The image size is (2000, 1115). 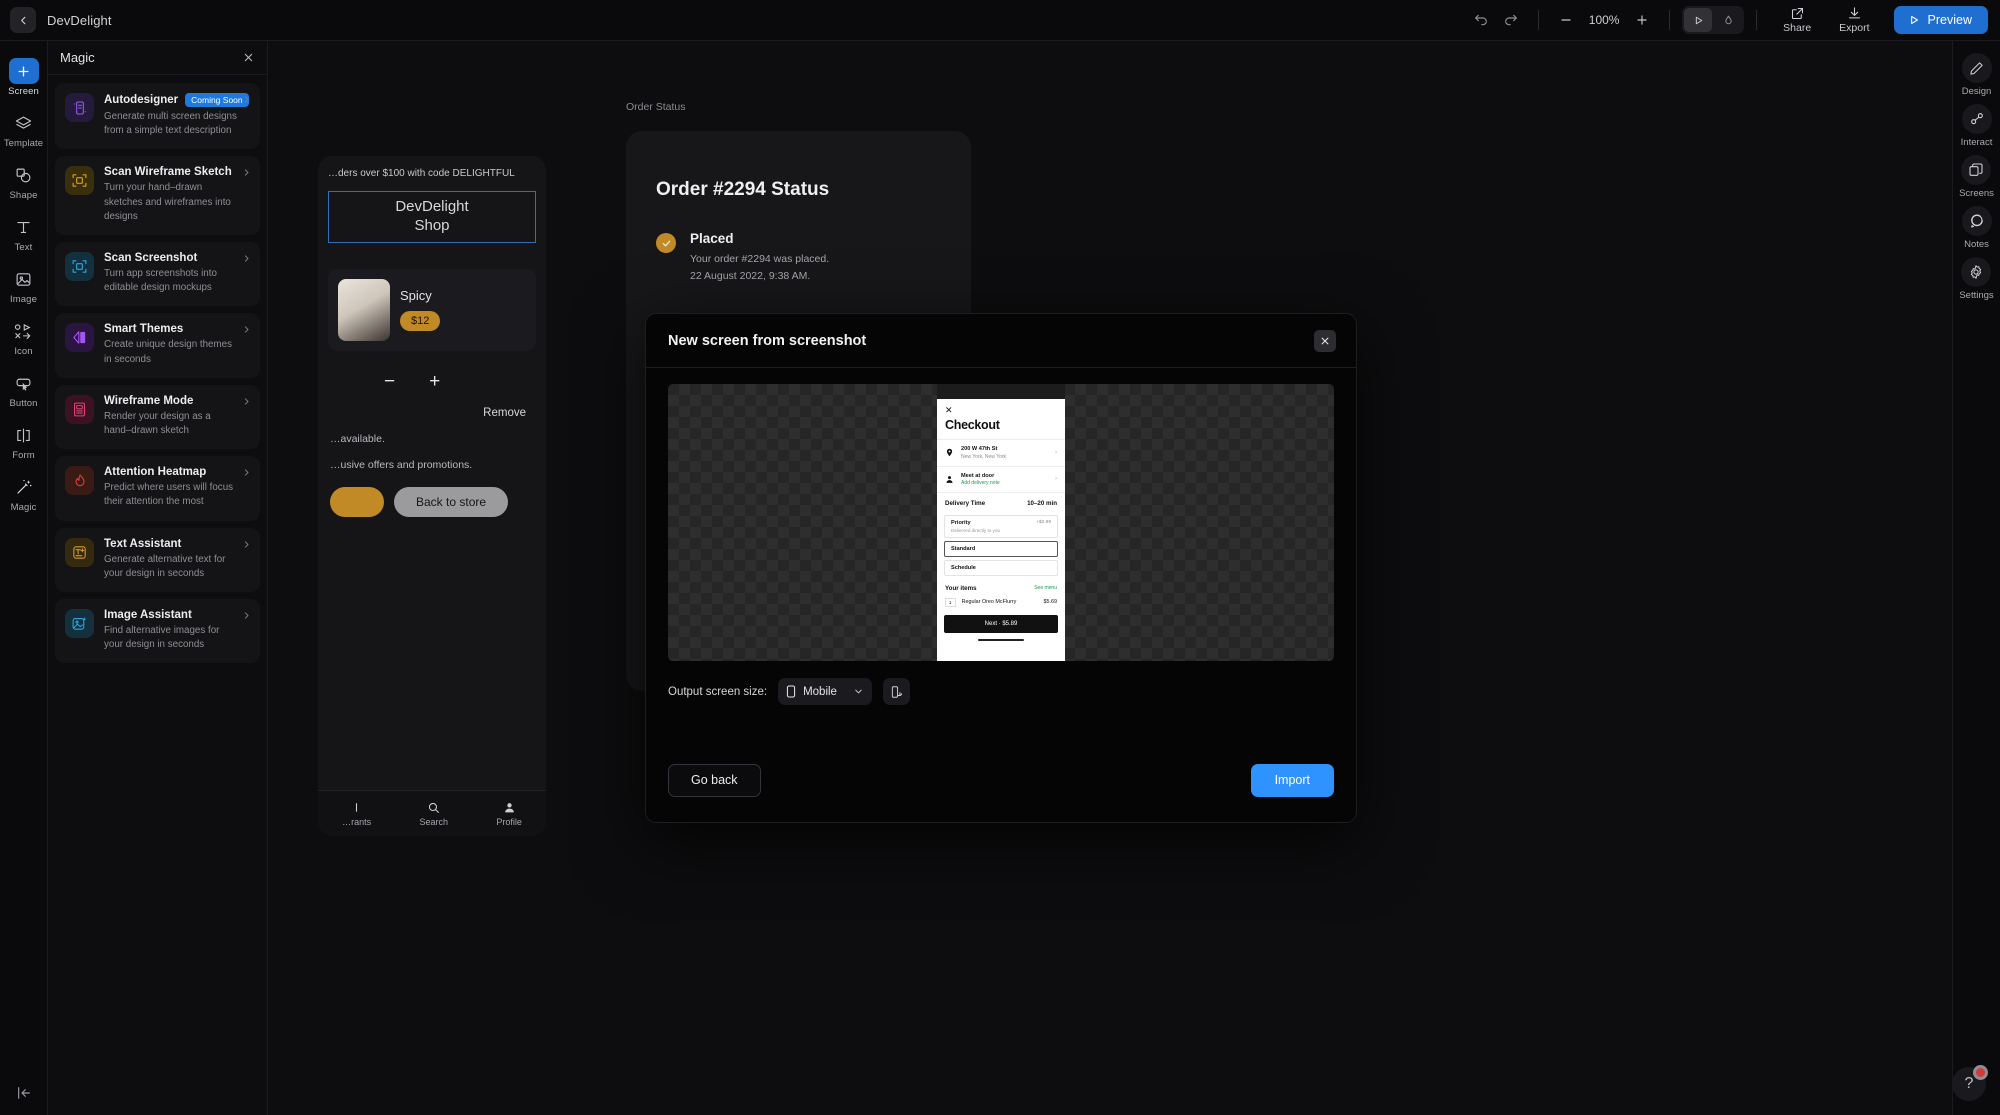 What do you see at coordinates (980, 483) in the screenshot?
I see `screenshot-delivery-sub: Add delivery note` at bounding box center [980, 483].